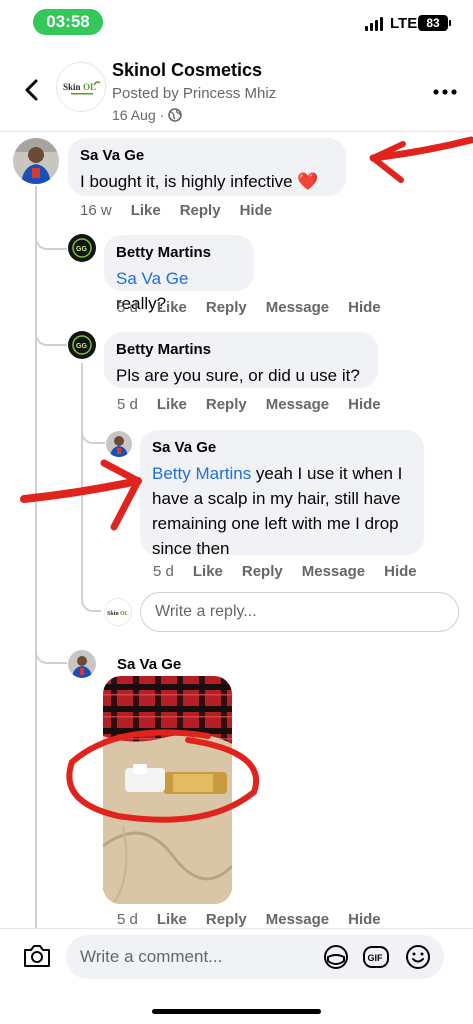  I want to click on comment-actions: 16 w Like Reply Hide, so click(185, 210).